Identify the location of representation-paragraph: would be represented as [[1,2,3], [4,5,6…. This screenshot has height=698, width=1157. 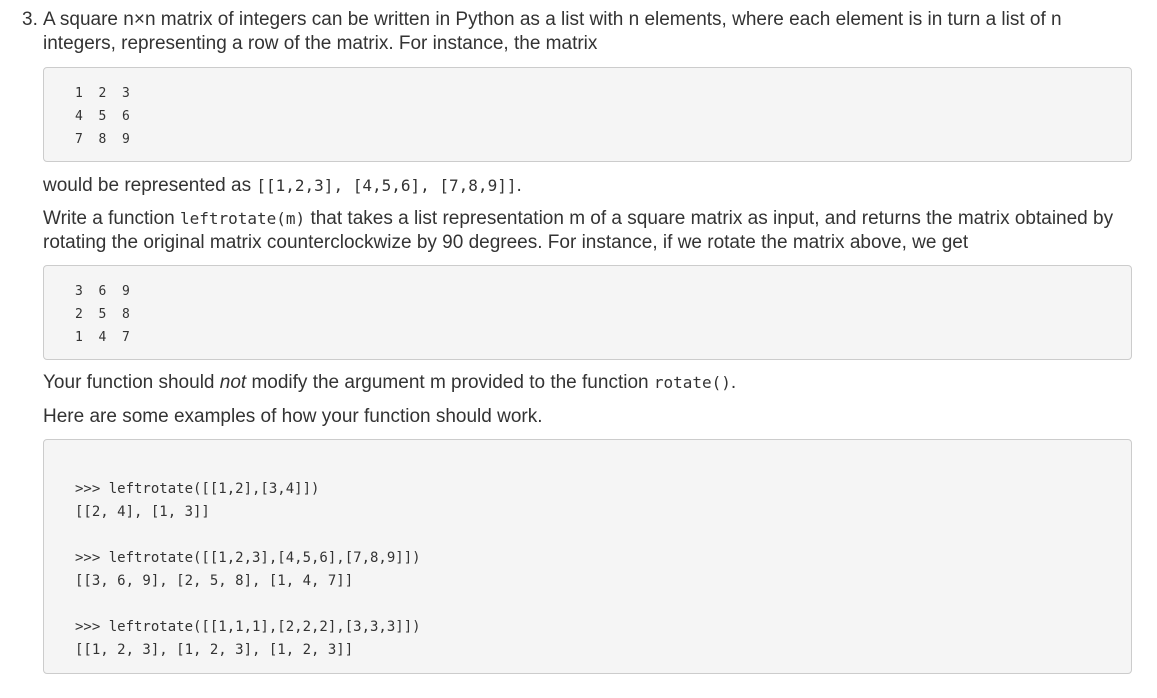
(587, 186).